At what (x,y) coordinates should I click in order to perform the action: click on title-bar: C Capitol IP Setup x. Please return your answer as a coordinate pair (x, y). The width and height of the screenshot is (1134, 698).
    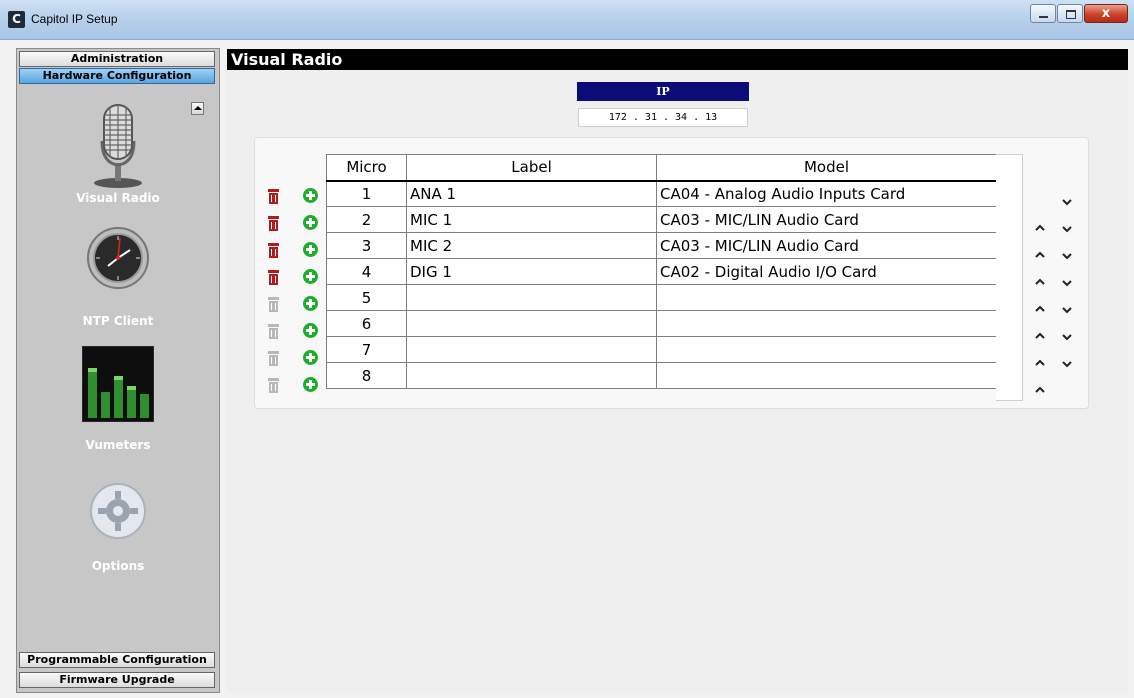
    Looking at the image, I should click on (567, 20).